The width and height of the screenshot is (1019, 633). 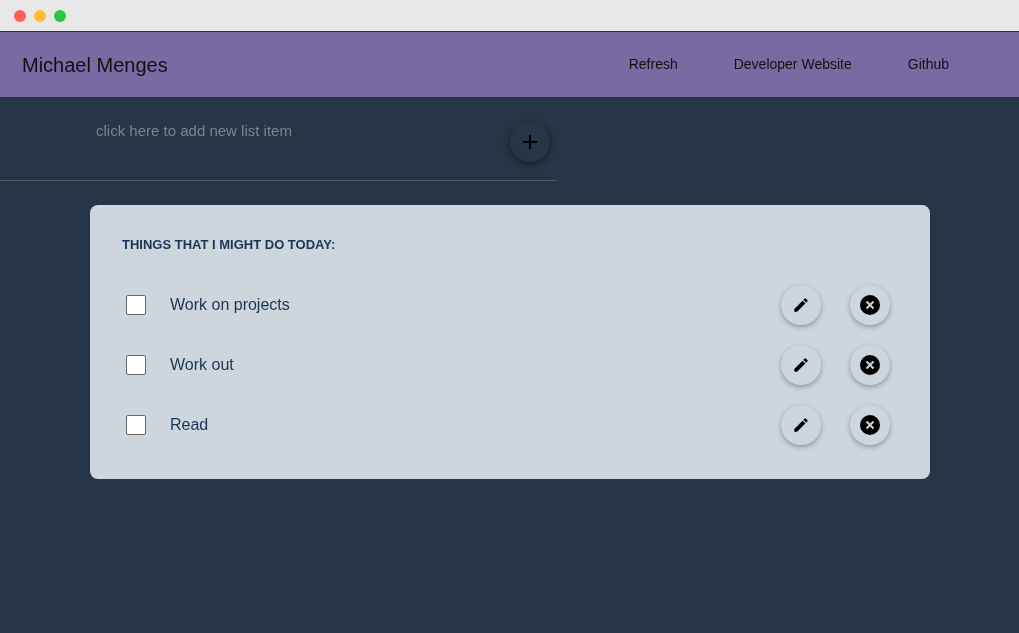 I want to click on app-title: Michael Menges, so click(x=95, y=65).